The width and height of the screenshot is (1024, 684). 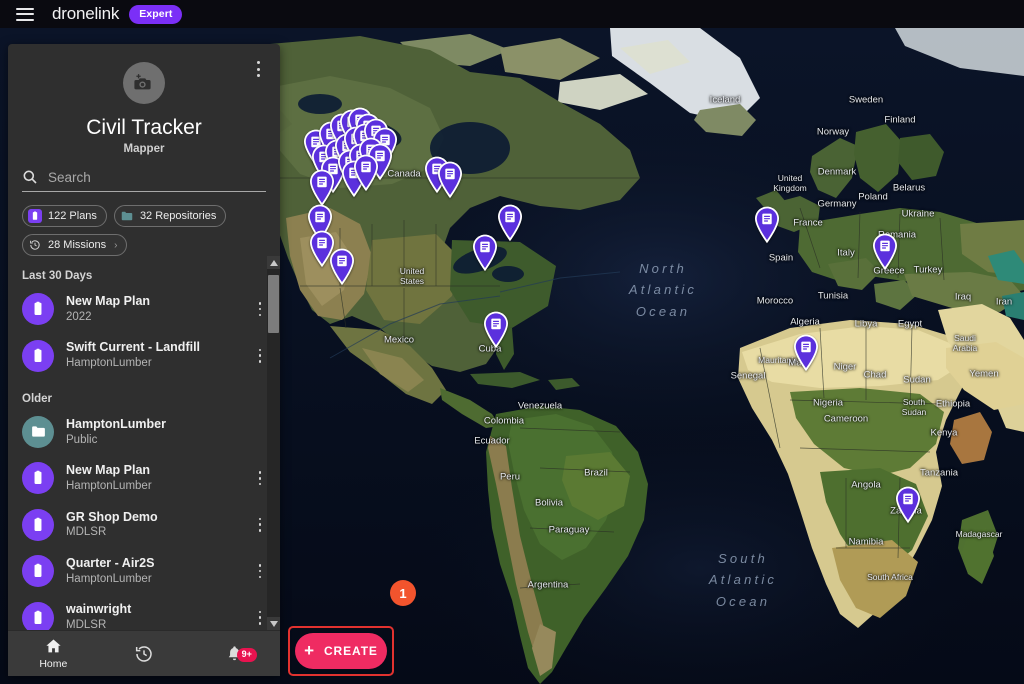 I want to click on list-item: HamptonLumber Public, so click(x=144, y=432).